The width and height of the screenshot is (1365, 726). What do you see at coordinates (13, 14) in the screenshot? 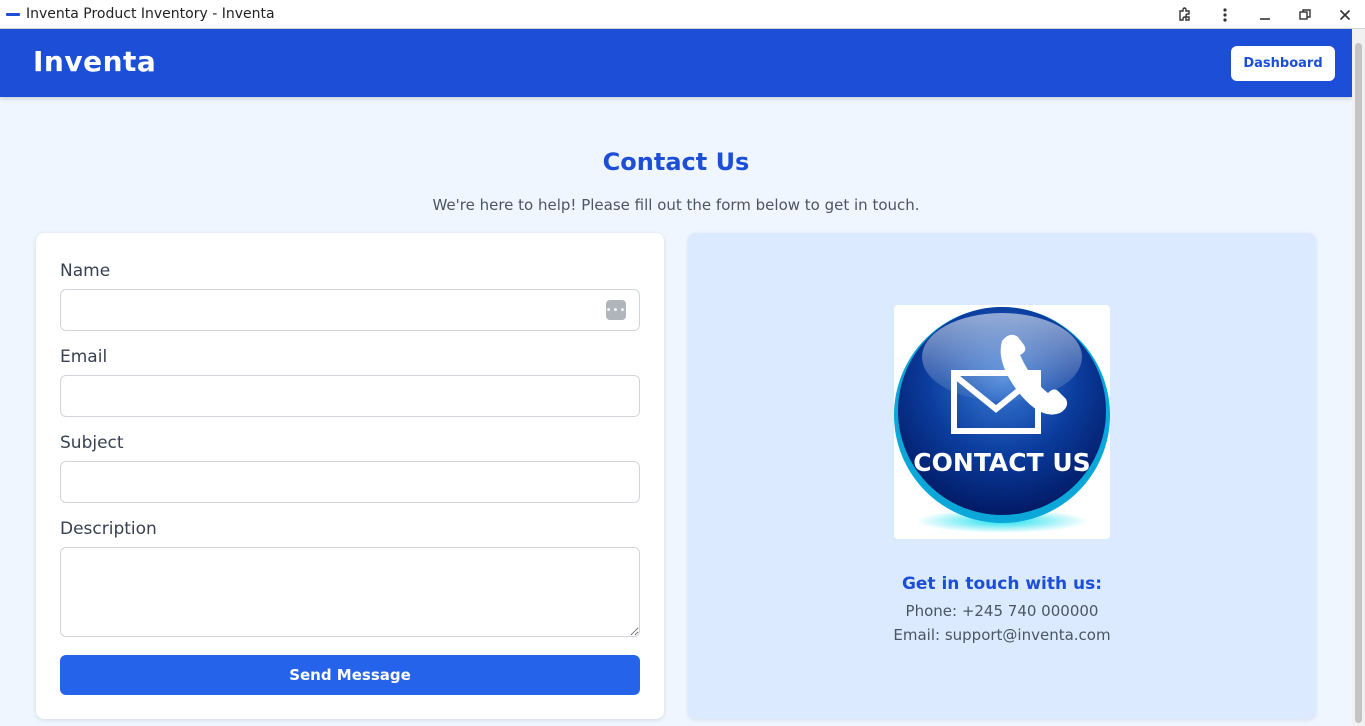
I see `favicon-icon` at bounding box center [13, 14].